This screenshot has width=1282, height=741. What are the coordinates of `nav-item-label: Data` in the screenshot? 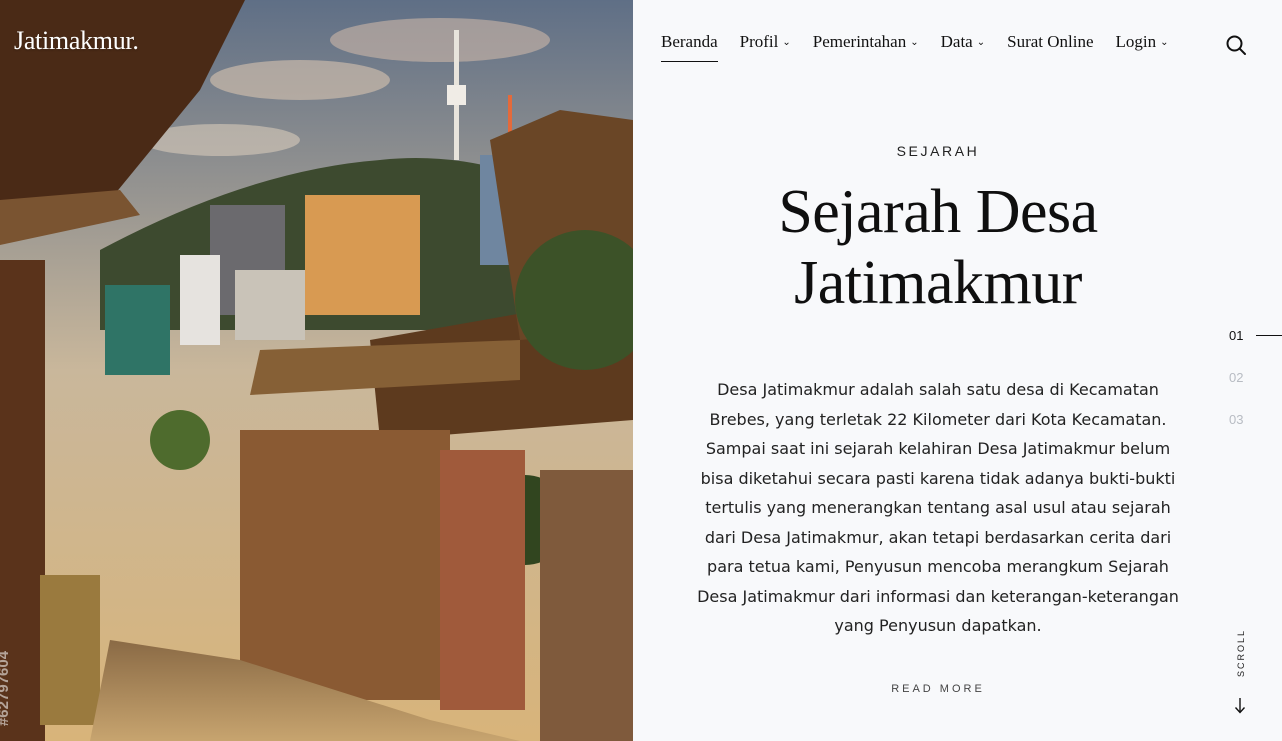 It's located at (956, 41).